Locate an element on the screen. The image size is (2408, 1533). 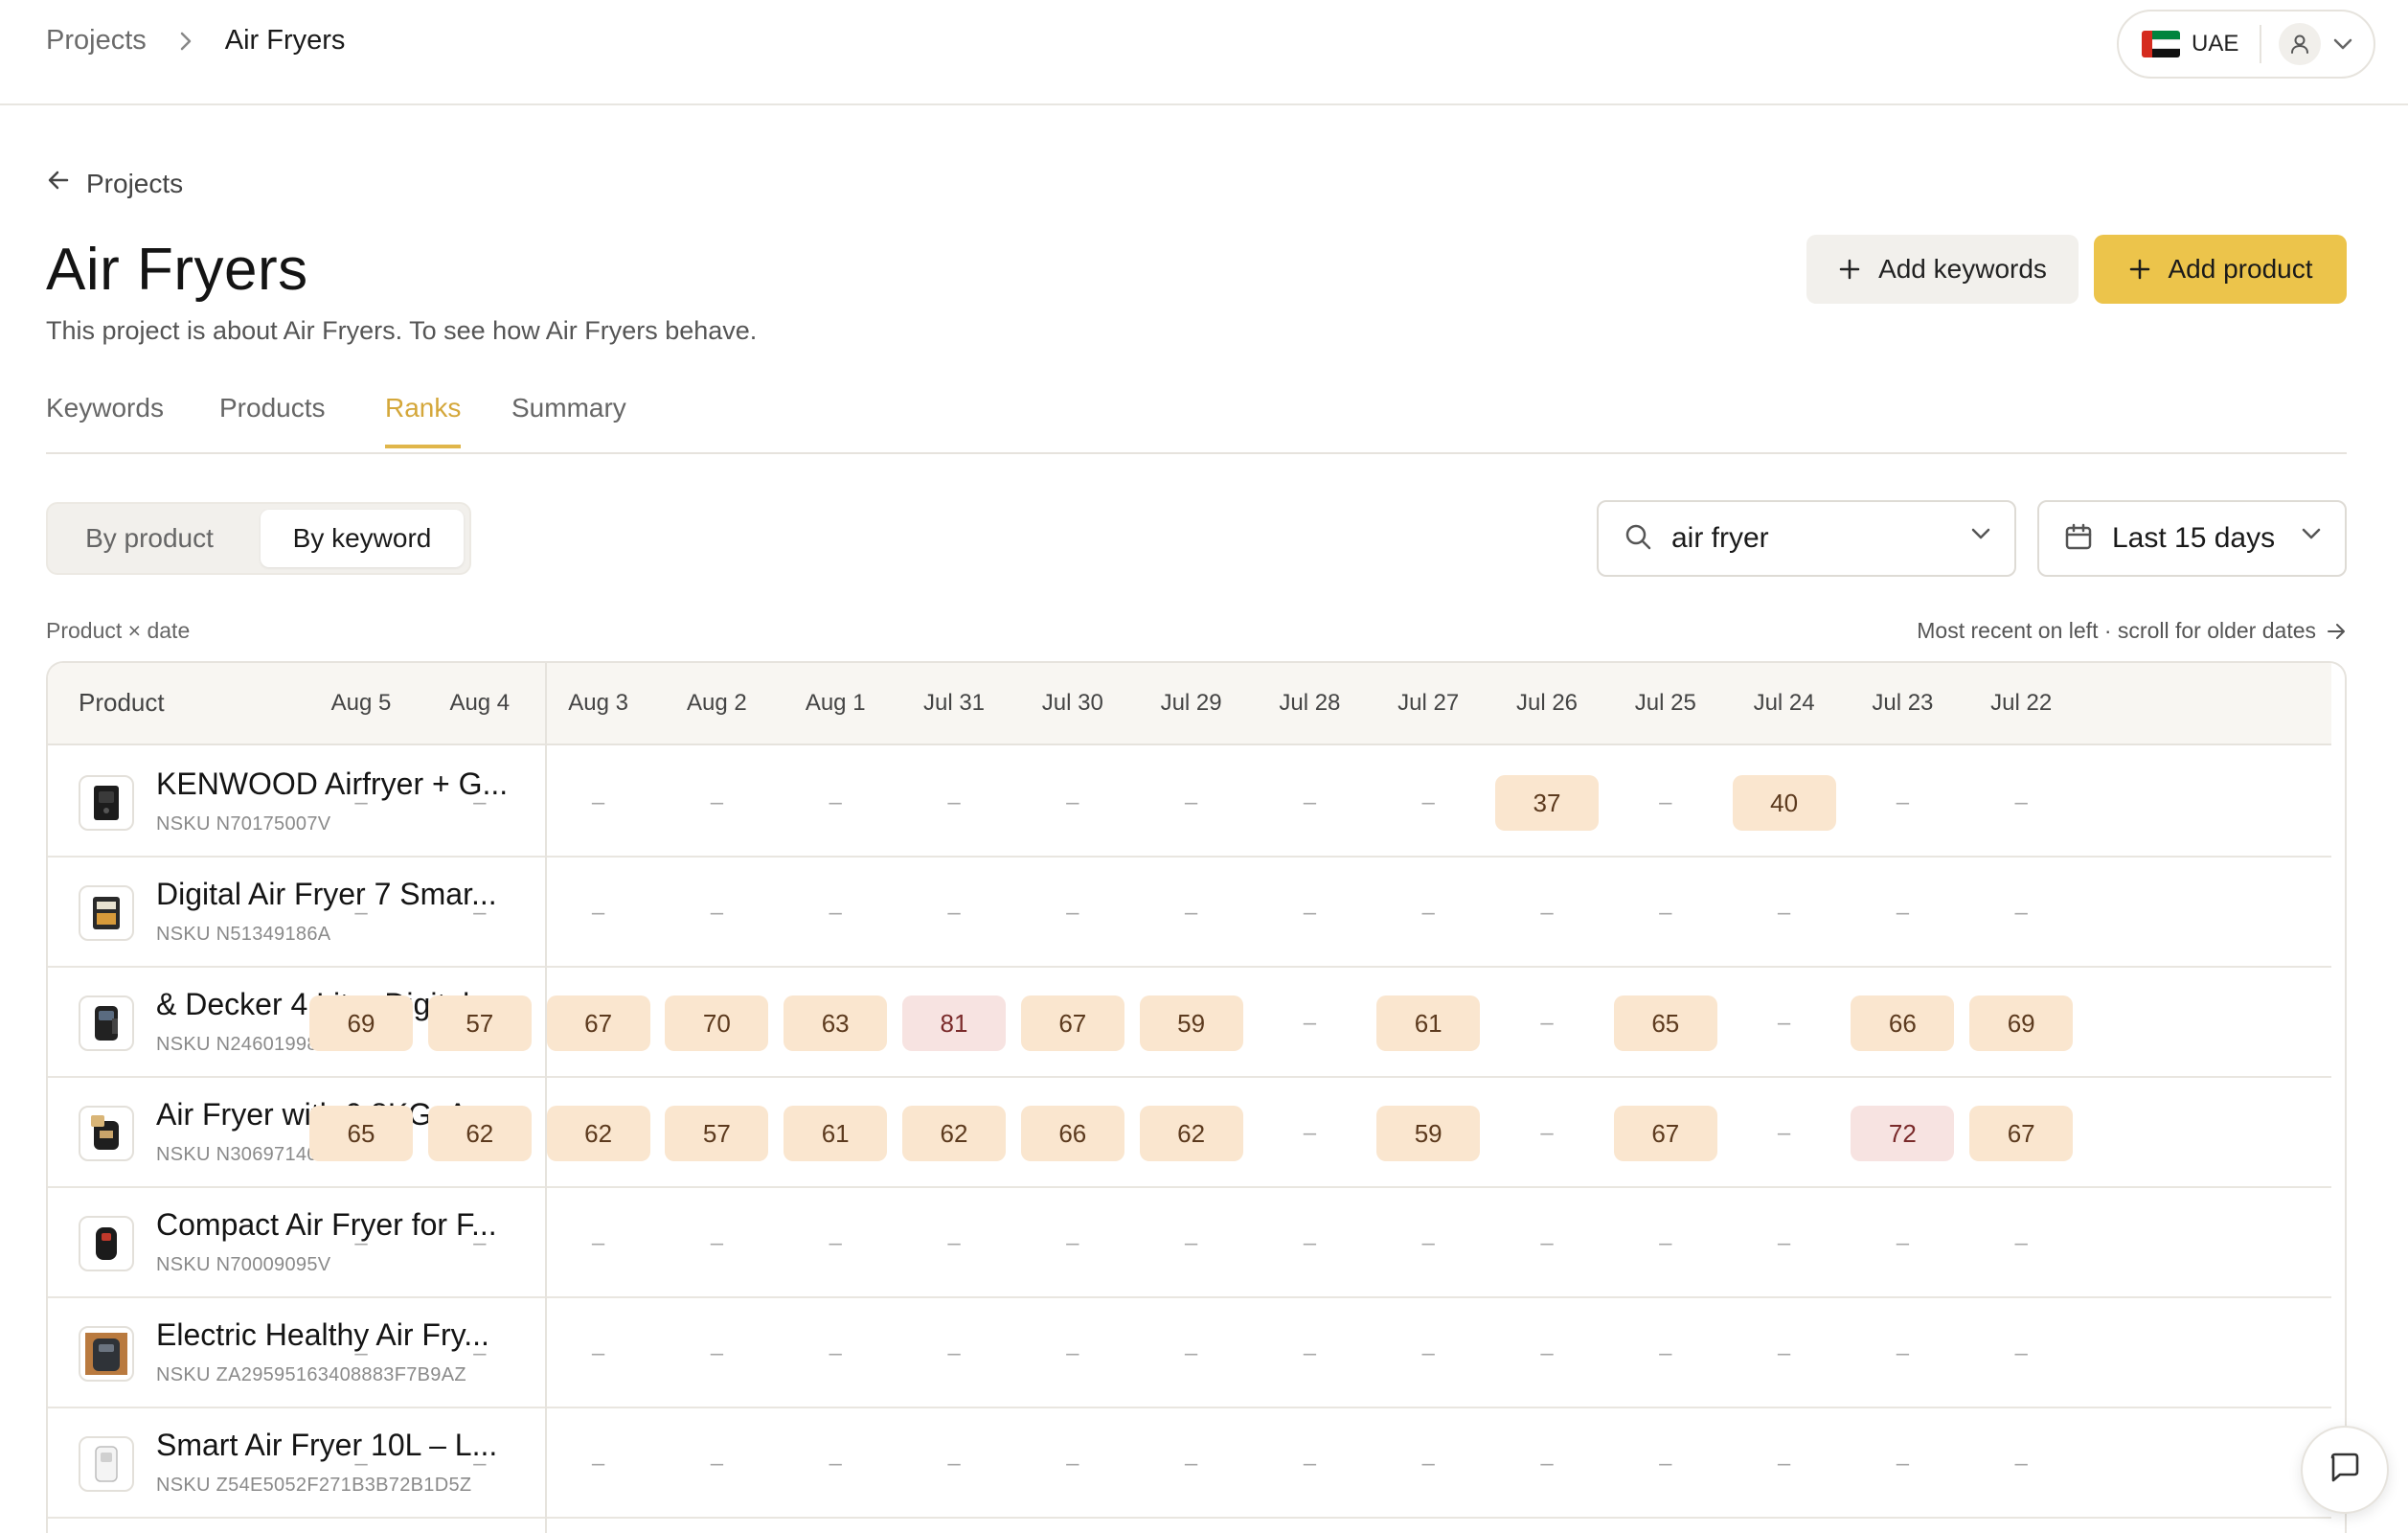
date-column-header: Jul 30 is located at coordinates (1072, 703).